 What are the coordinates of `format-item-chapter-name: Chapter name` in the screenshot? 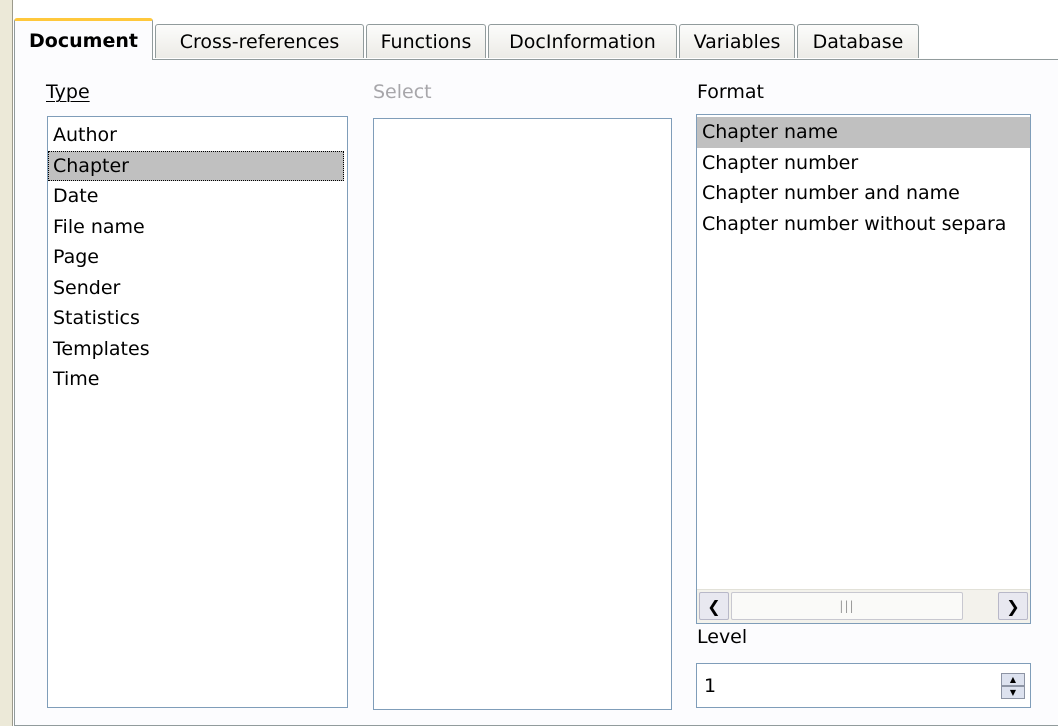 It's located at (863, 132).